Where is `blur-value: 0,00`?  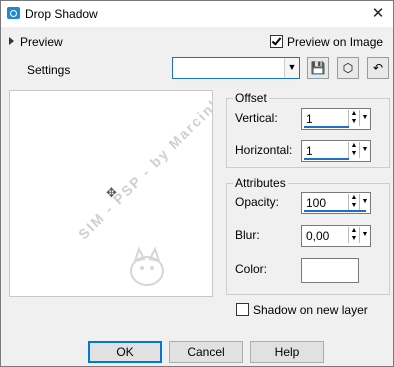 blur-value: 0,00 is located at coordinates (318, 236).